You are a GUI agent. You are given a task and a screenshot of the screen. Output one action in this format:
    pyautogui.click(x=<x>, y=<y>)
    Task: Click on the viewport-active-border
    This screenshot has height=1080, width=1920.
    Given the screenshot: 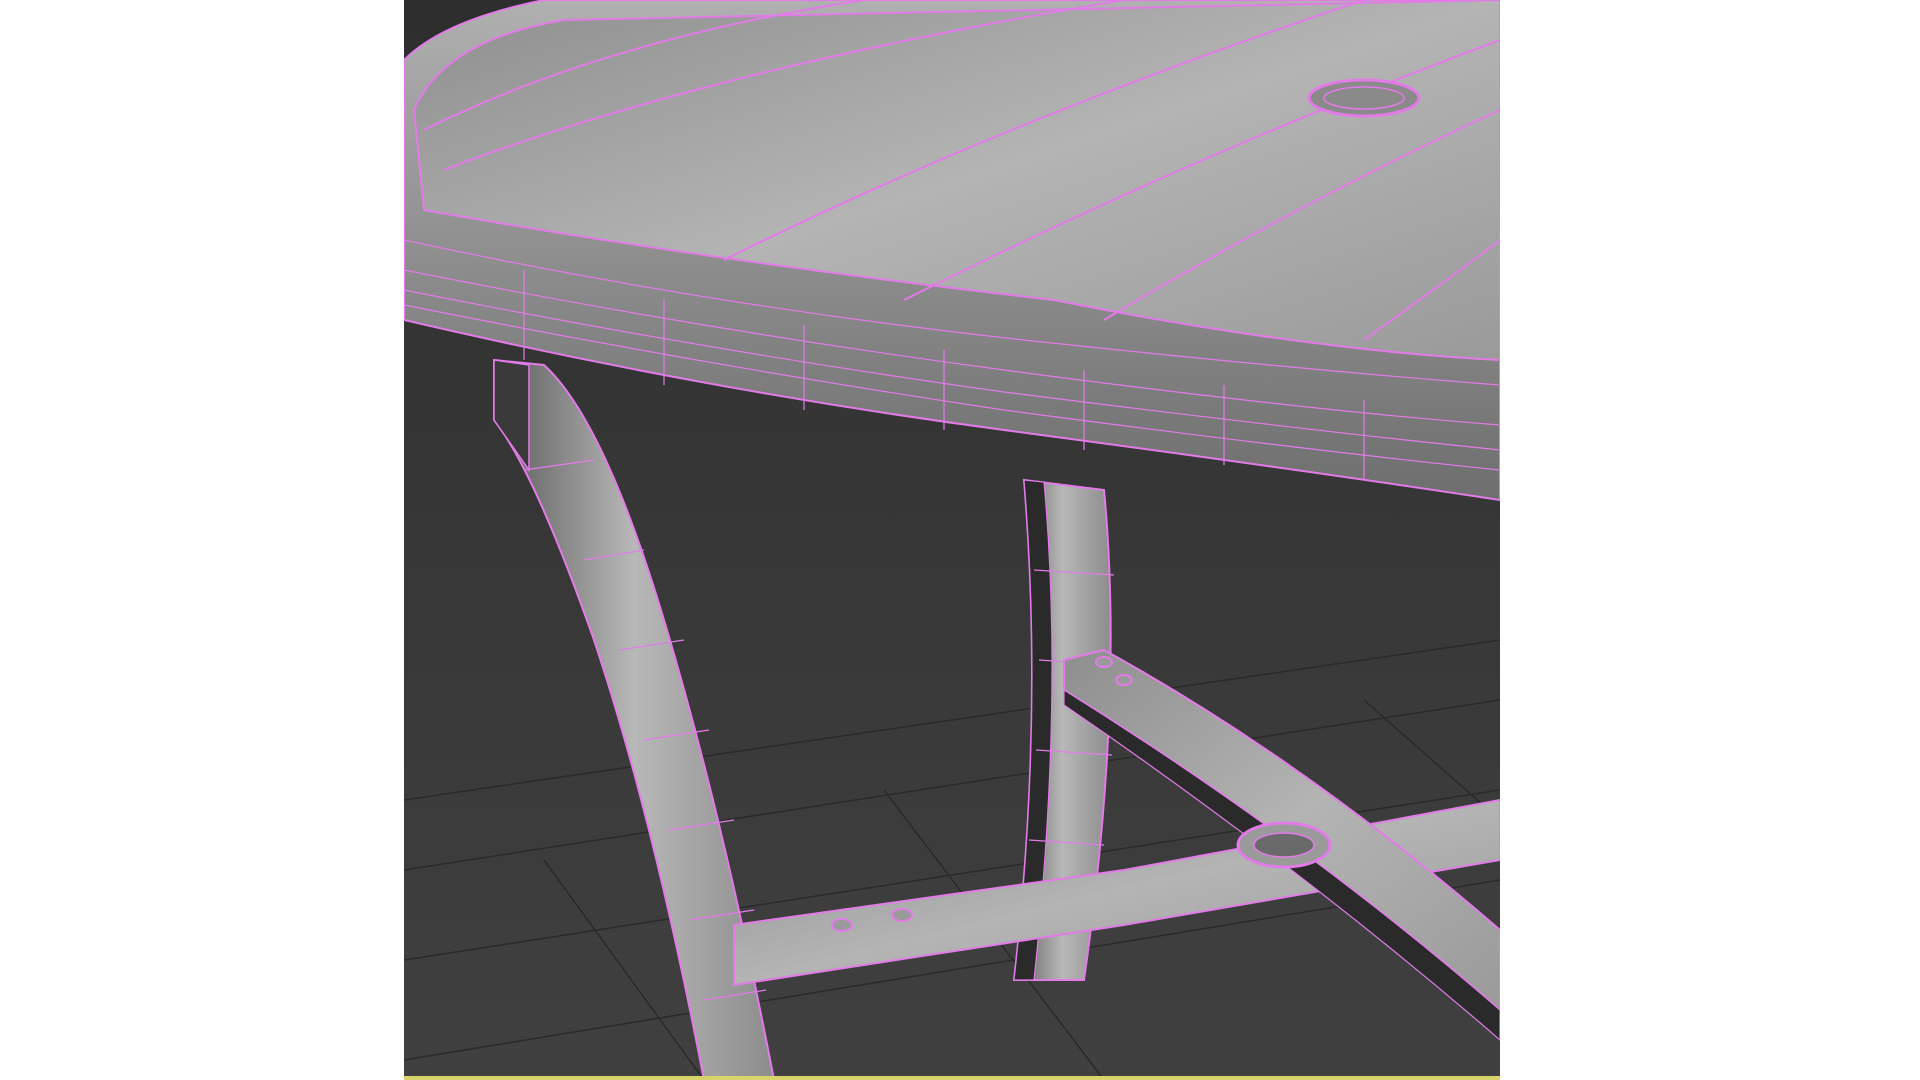 What is the action you would take?
    pyautogui.click(x=952, y=1078)
    